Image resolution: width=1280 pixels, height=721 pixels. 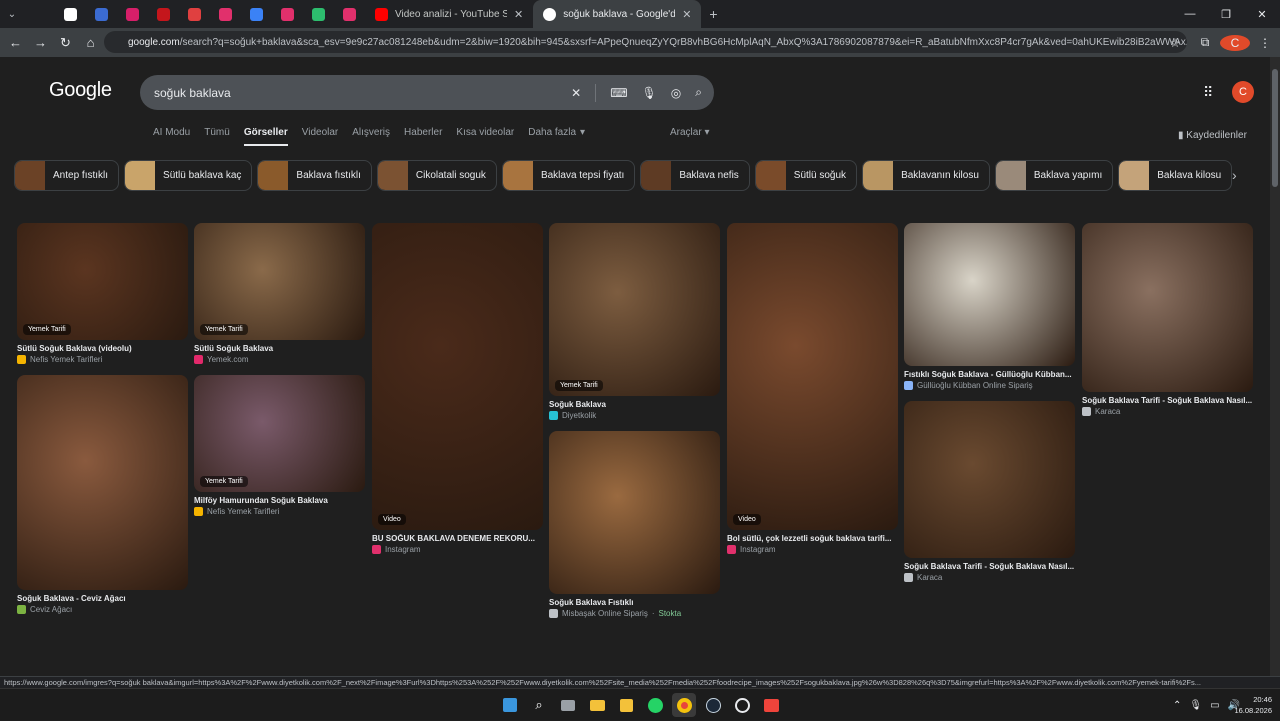 I want to click on search-tab: Haberler, so click(x=423, y=136).